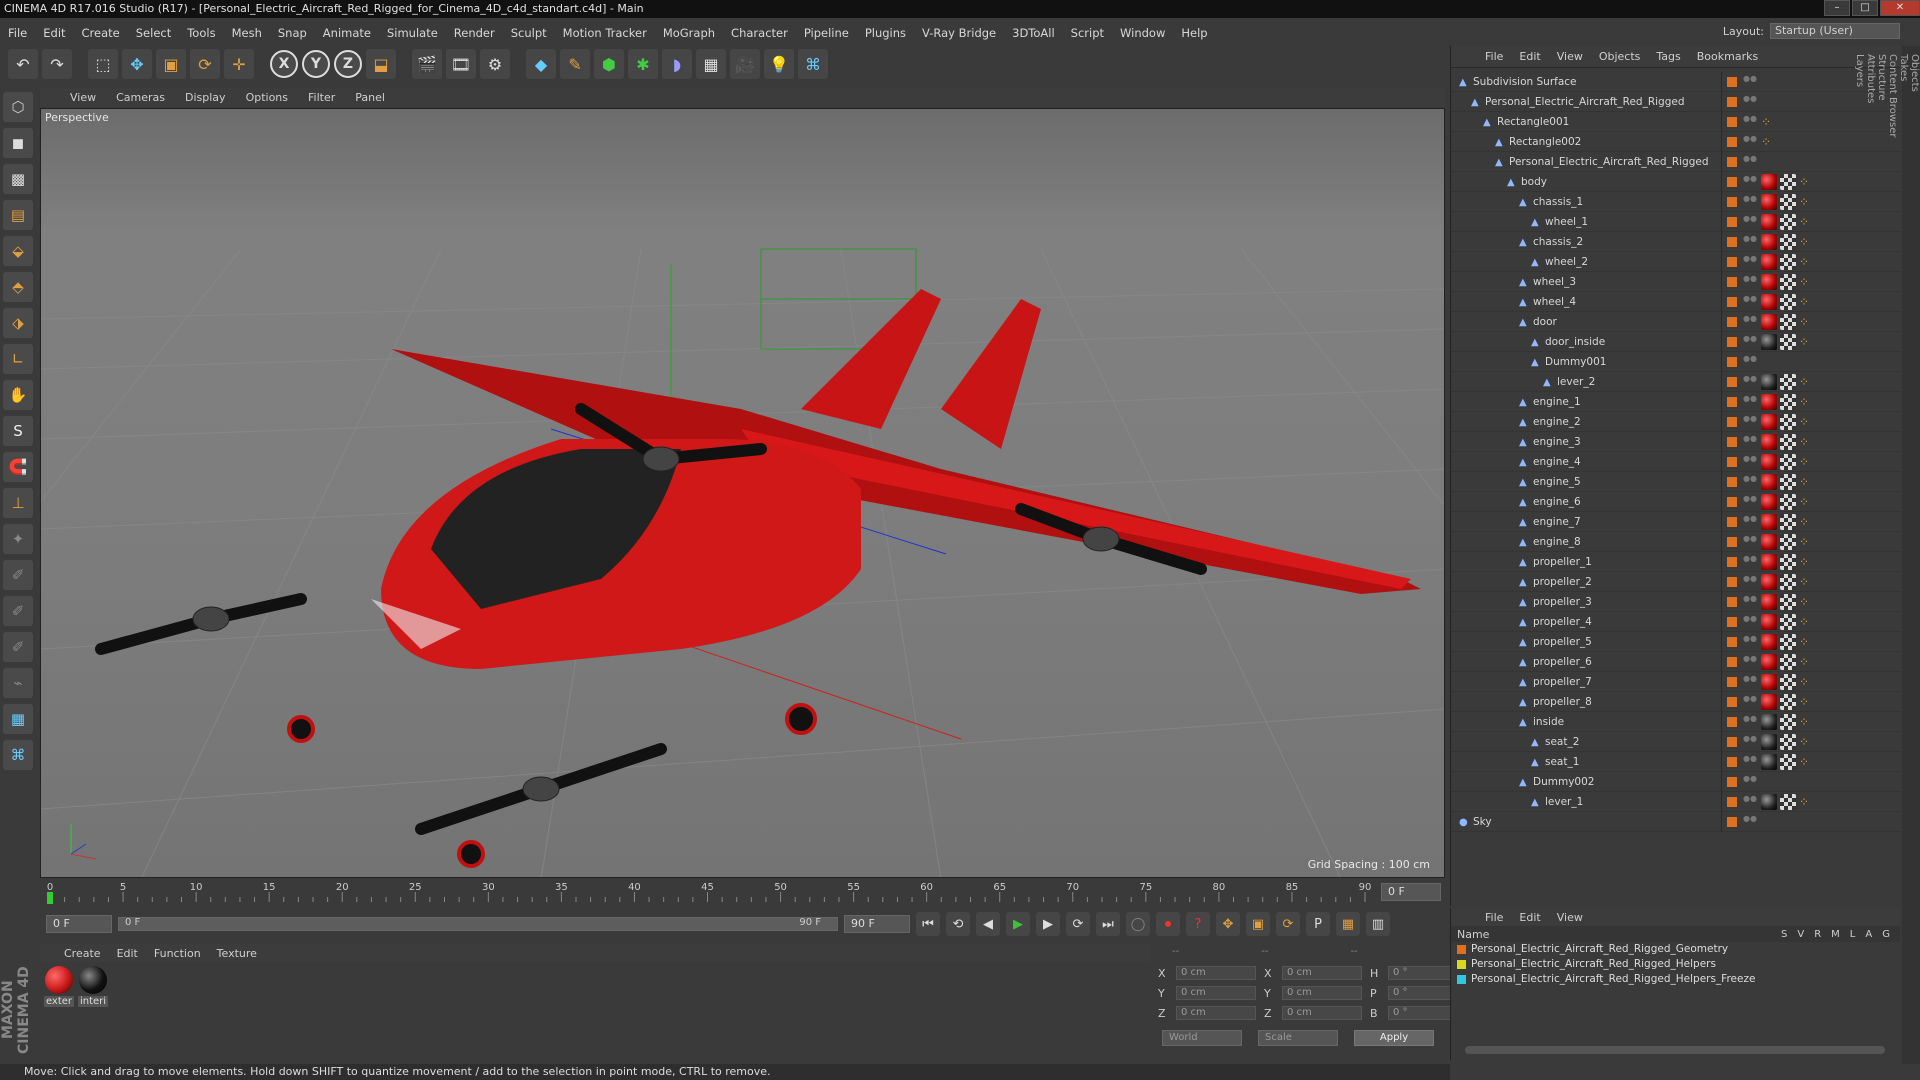 This screenshot has height=1080, width=1920. I want to click on menu-mesh: Mesh, so click(247, 33).